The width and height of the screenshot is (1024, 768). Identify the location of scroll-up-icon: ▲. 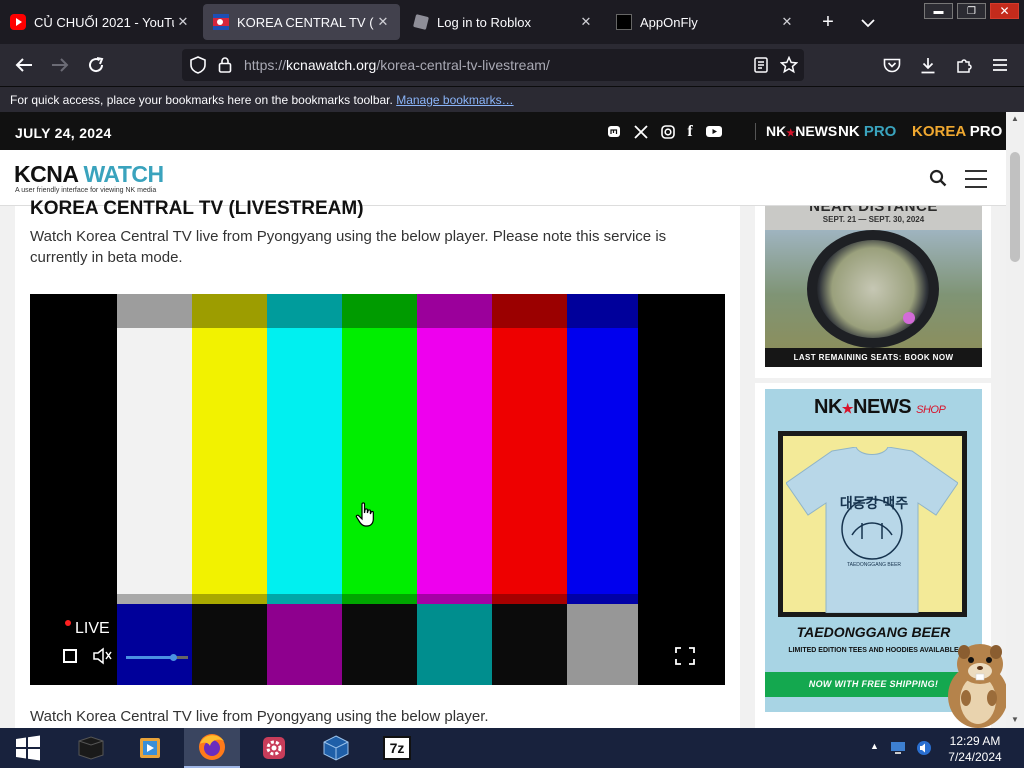
(1015, 118).